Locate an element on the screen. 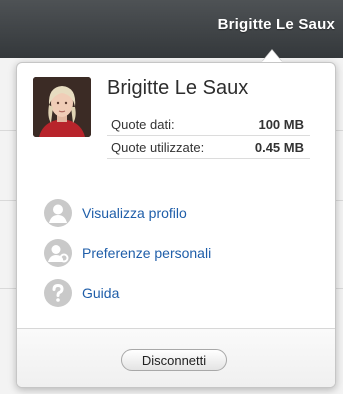 The image size is (343, 394). menu-item-help: Guida is located at coordinates (127, 293).